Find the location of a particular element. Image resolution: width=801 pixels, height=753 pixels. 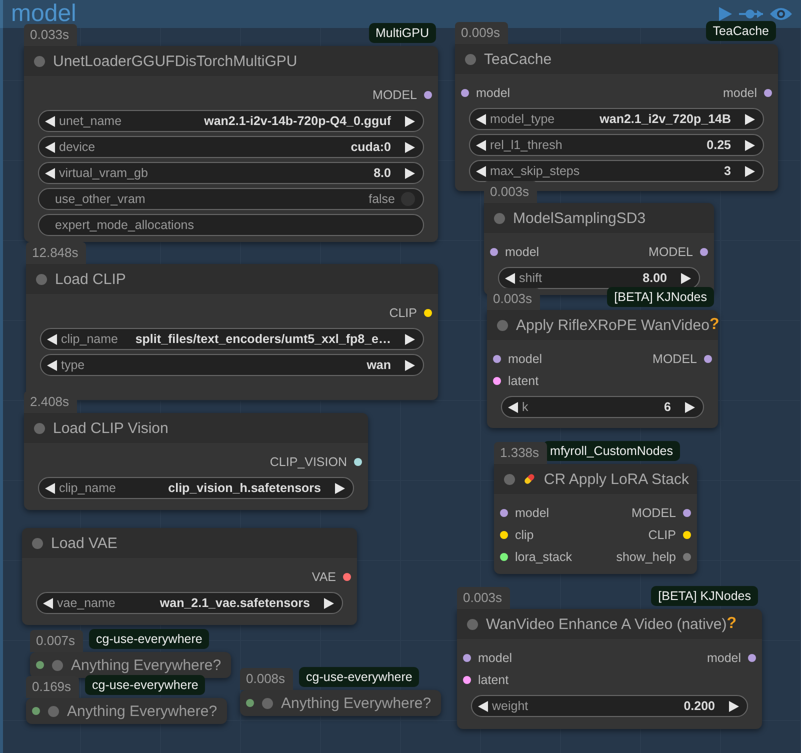

eye-icon is located at coordinates (781, 14).